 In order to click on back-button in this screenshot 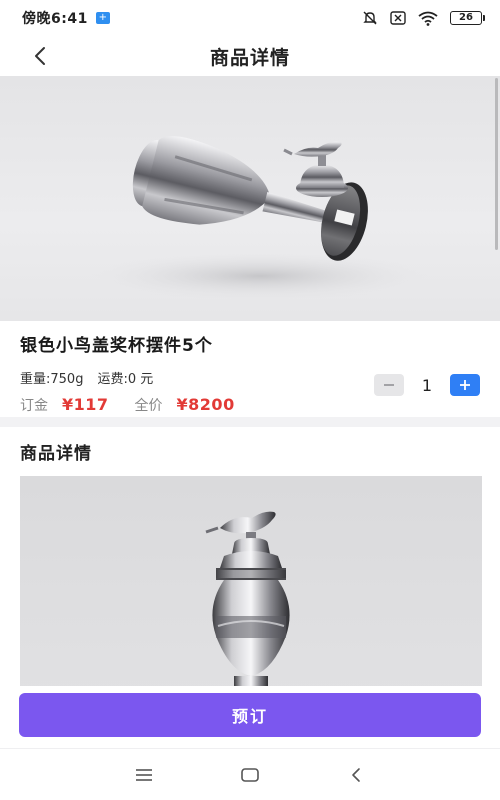, I will do `click(40, 56)`.